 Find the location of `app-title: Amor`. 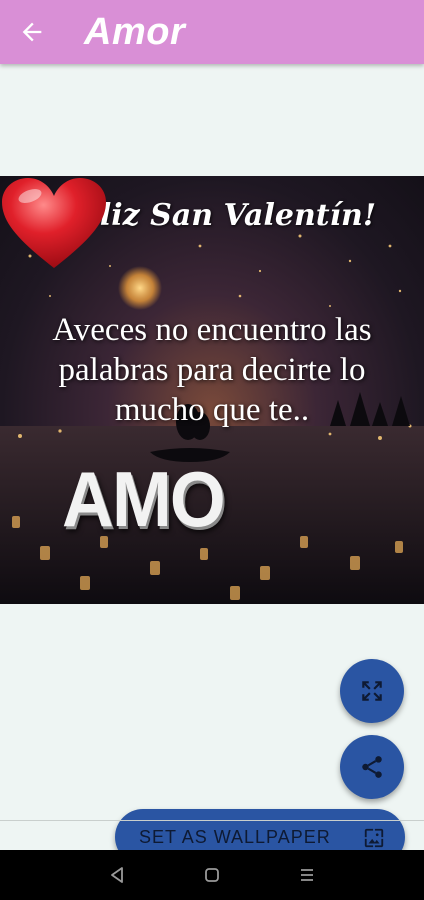

app-title: Amor is located at coordinates (135, 31).